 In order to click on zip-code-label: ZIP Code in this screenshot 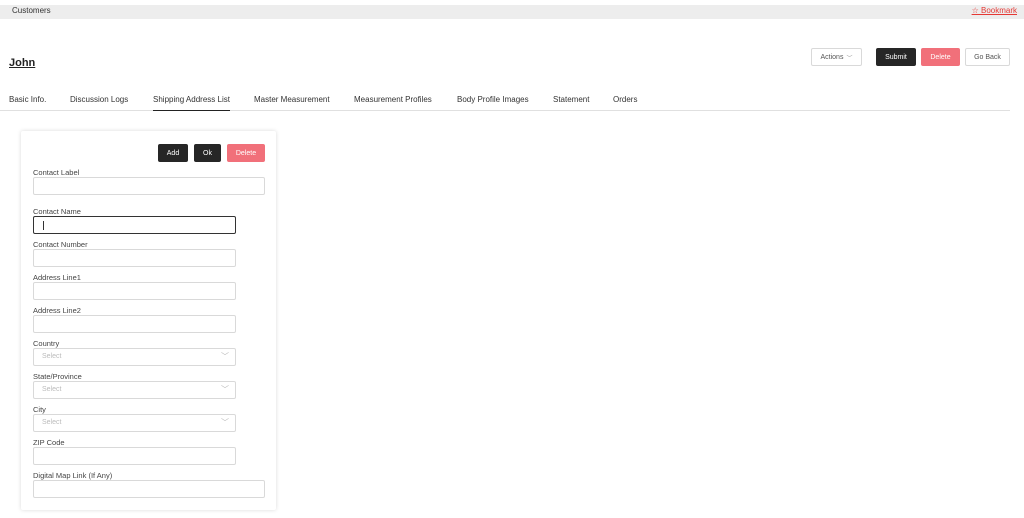, I will do `click(49, 442)`.